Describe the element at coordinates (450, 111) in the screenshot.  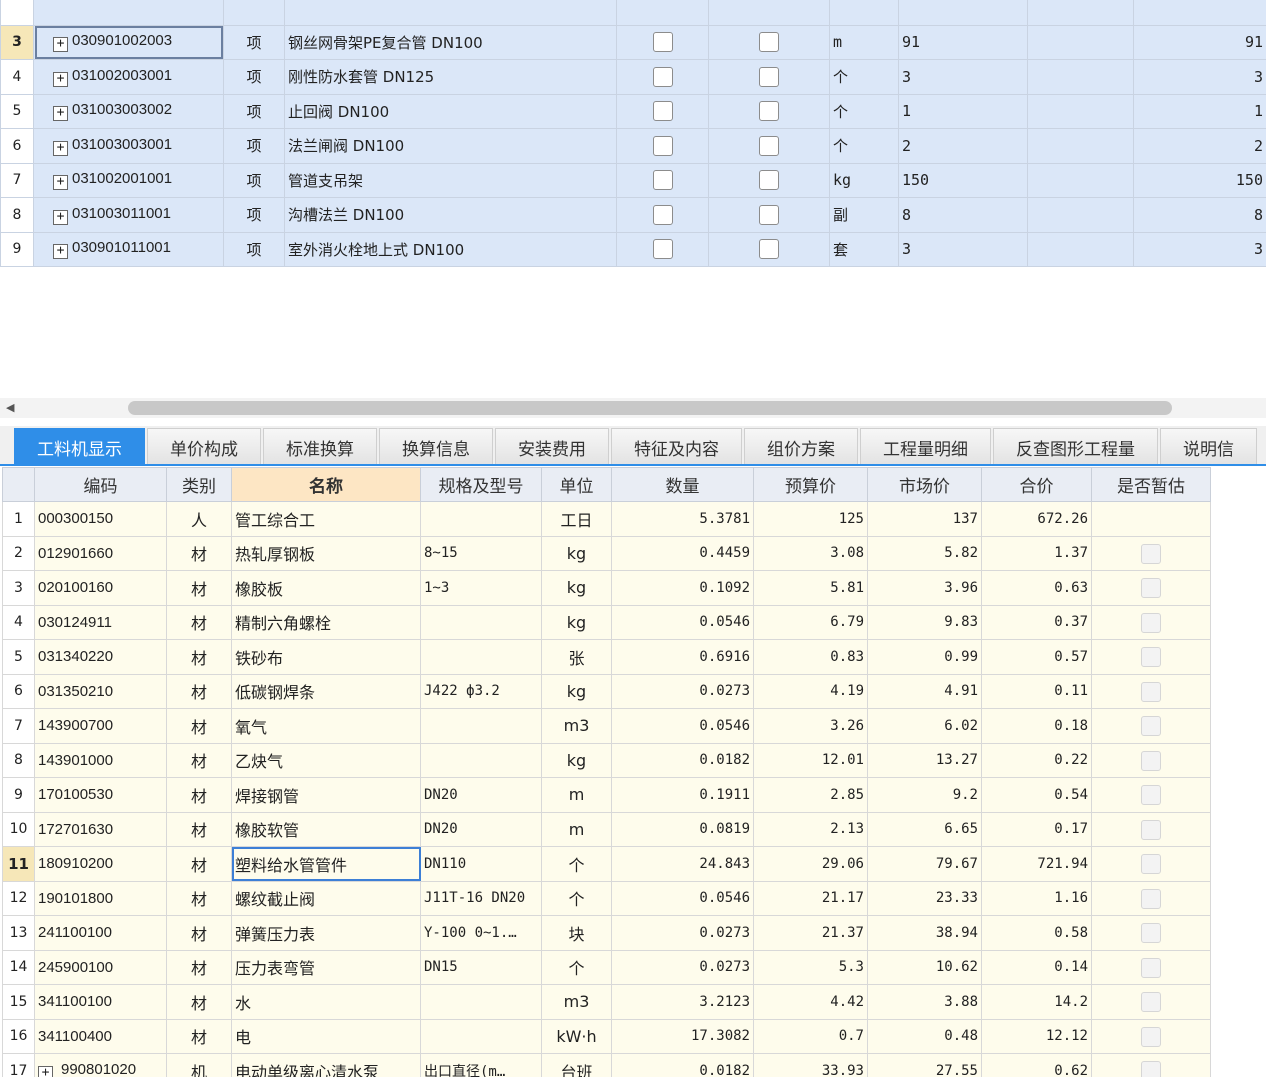
I see `item-name: 止回阀 DN100` at that location.